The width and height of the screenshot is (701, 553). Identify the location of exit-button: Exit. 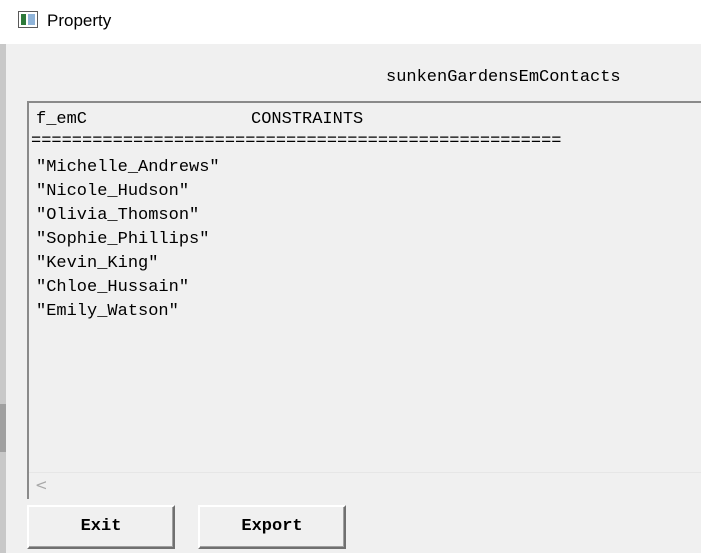
(101, 527).